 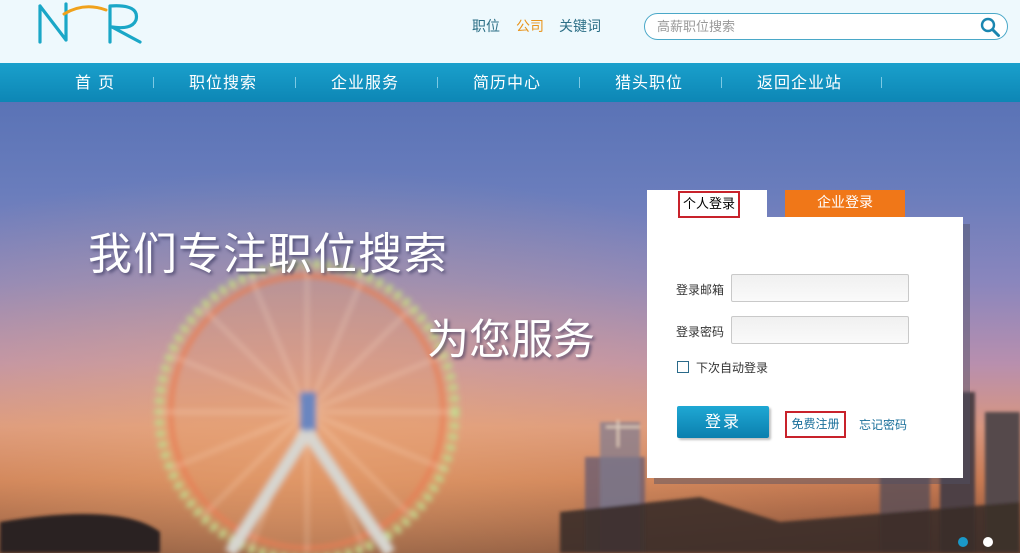 I want to click on header: 职位 公司 关键词, so click(x=510, y=31).